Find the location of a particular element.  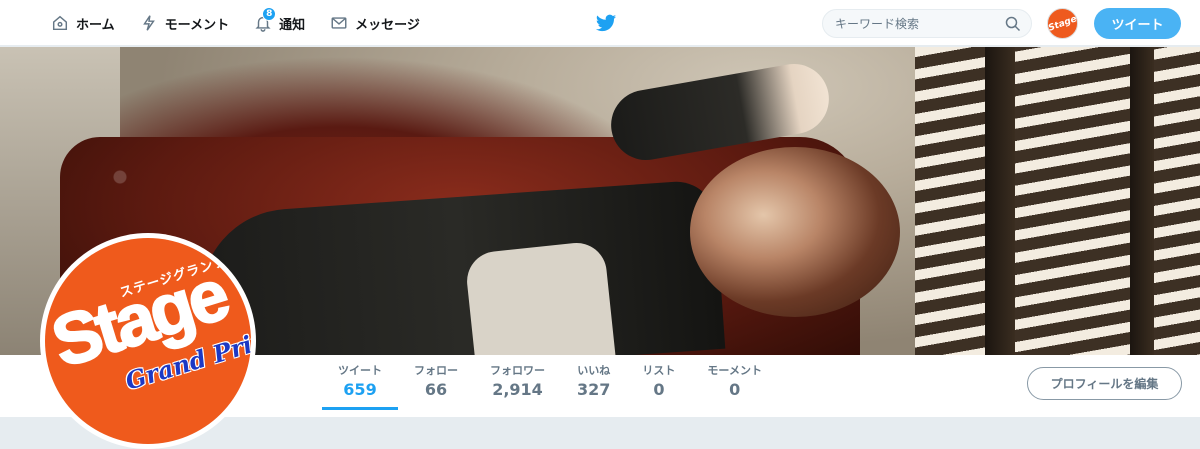

nav-messages: メッセージ is located at coordinates (376, 23).